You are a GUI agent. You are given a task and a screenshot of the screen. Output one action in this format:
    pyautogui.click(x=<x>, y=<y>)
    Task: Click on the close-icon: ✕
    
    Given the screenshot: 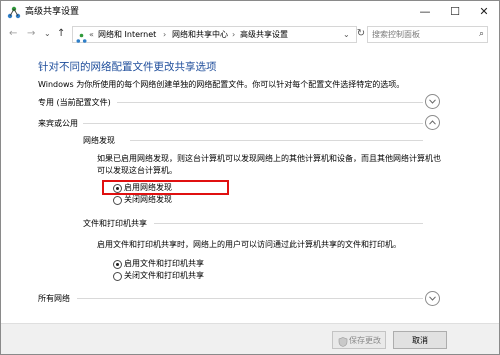 What is the action you would take?
    pyautogui.click(x=484, y=11)
    